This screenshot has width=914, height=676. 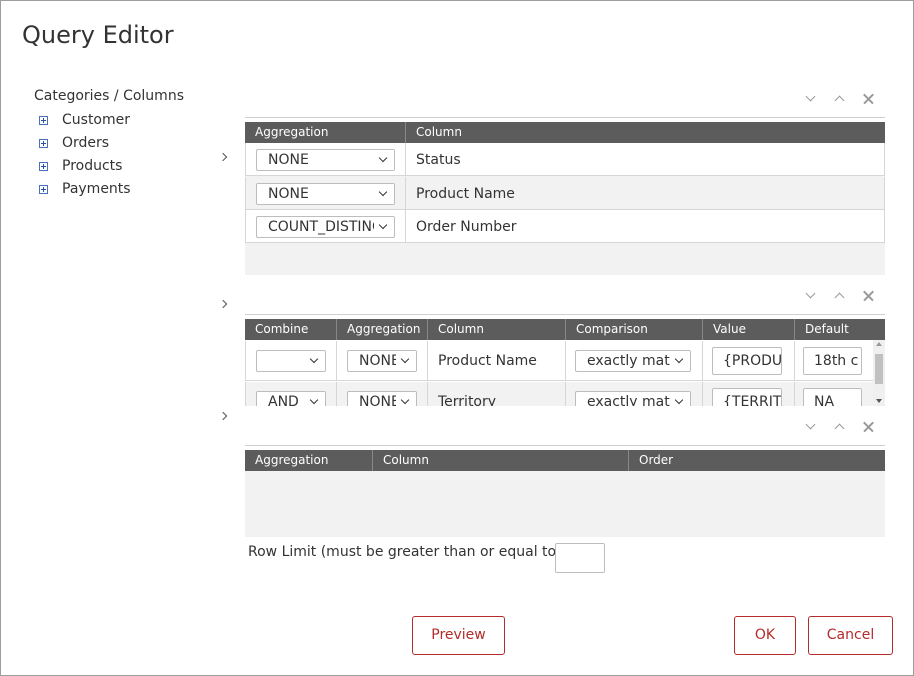 What do you see at coordinates (634, 329) in the screenshot?
I see `column-header: Comparison` at bounding box center [634, 329].